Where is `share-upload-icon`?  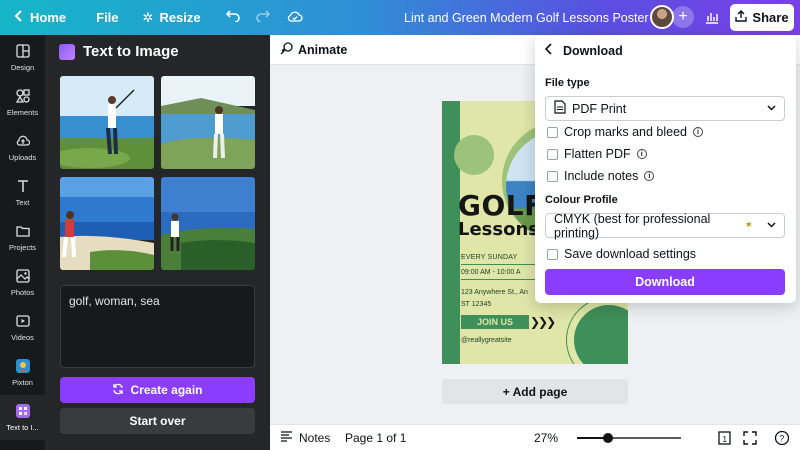 share-upload-icon is located at coordinates (741, 17).